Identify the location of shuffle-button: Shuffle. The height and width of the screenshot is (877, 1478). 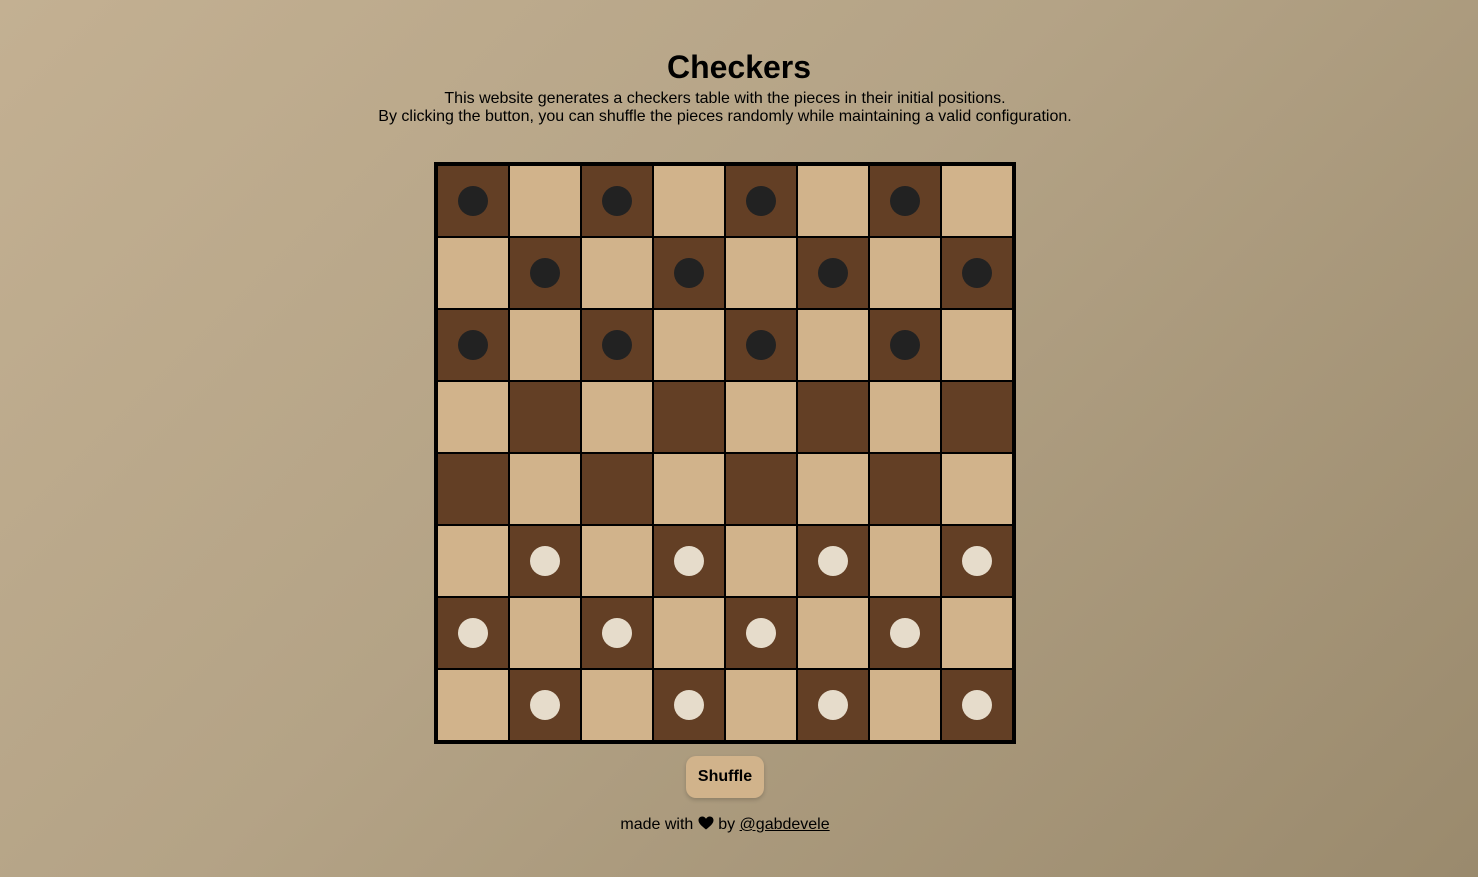
(725, 777).